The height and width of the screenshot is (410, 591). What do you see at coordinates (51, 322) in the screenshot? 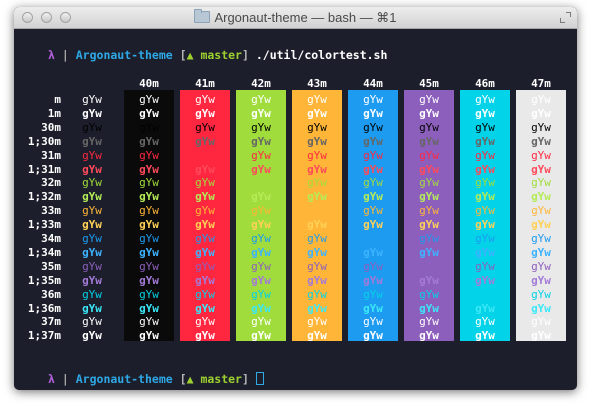
I see `row-label: 37m` at bounding box center [51, 322].